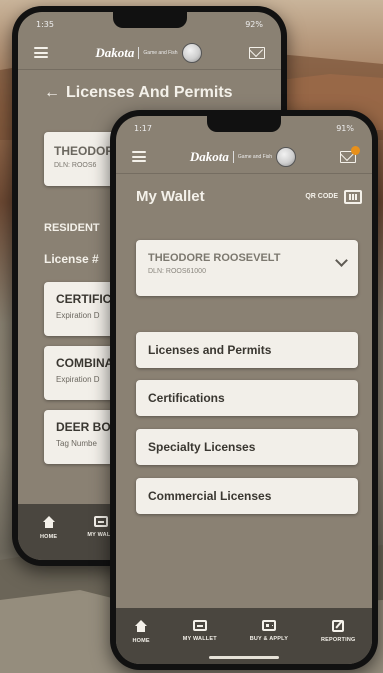 The height and width of the screenshot is (673, 383). I want to click on battery-level: 91%, so click(345, 128).